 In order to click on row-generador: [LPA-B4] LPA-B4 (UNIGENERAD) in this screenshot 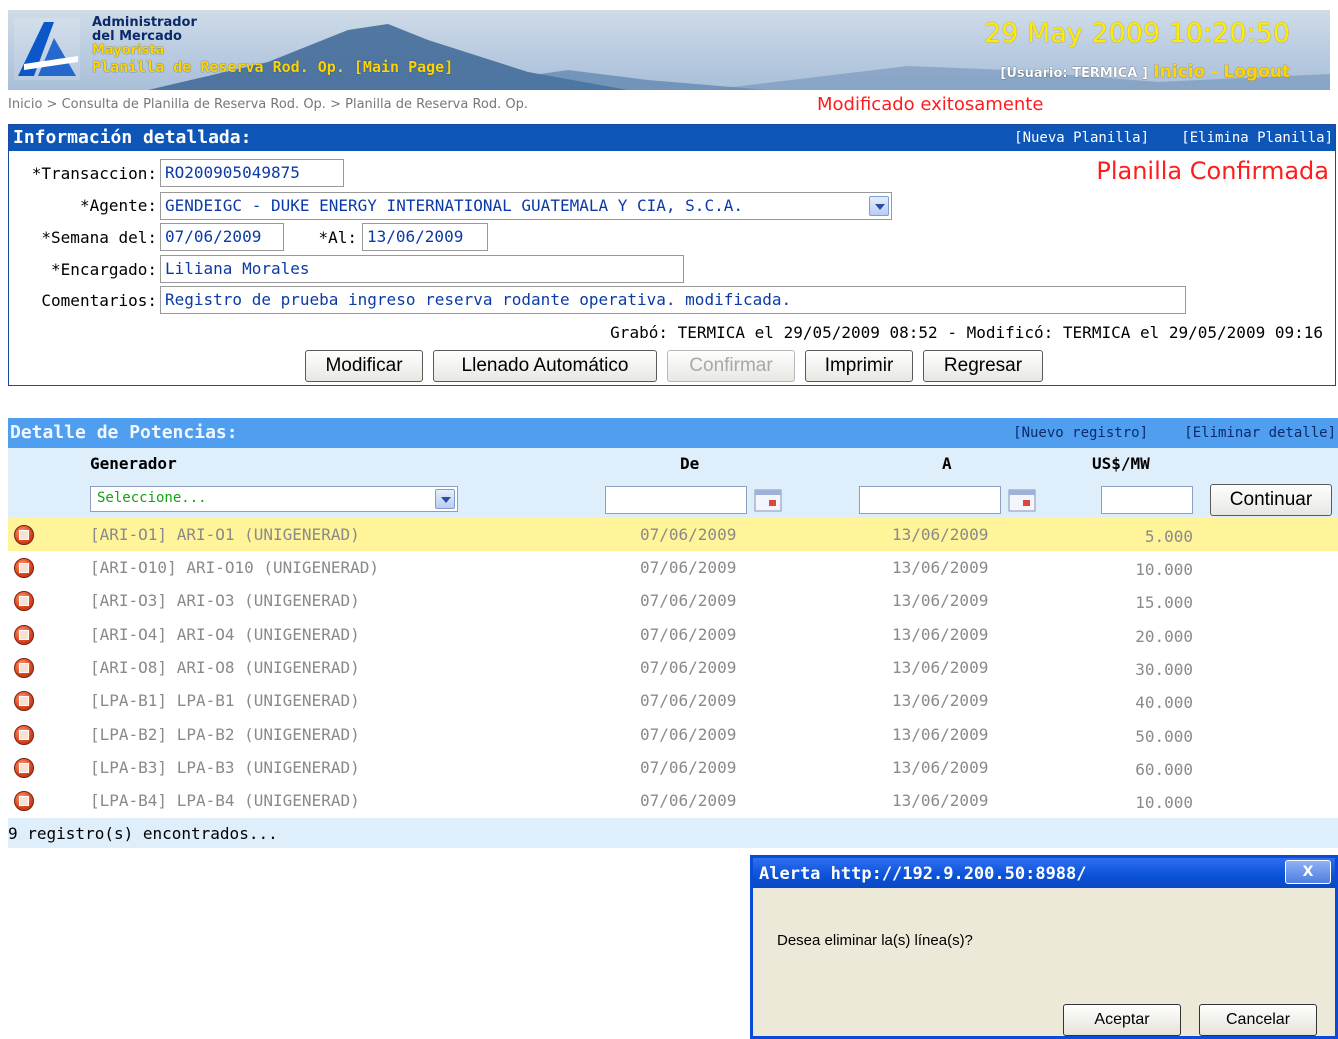, I will do `click(225, 800)`.